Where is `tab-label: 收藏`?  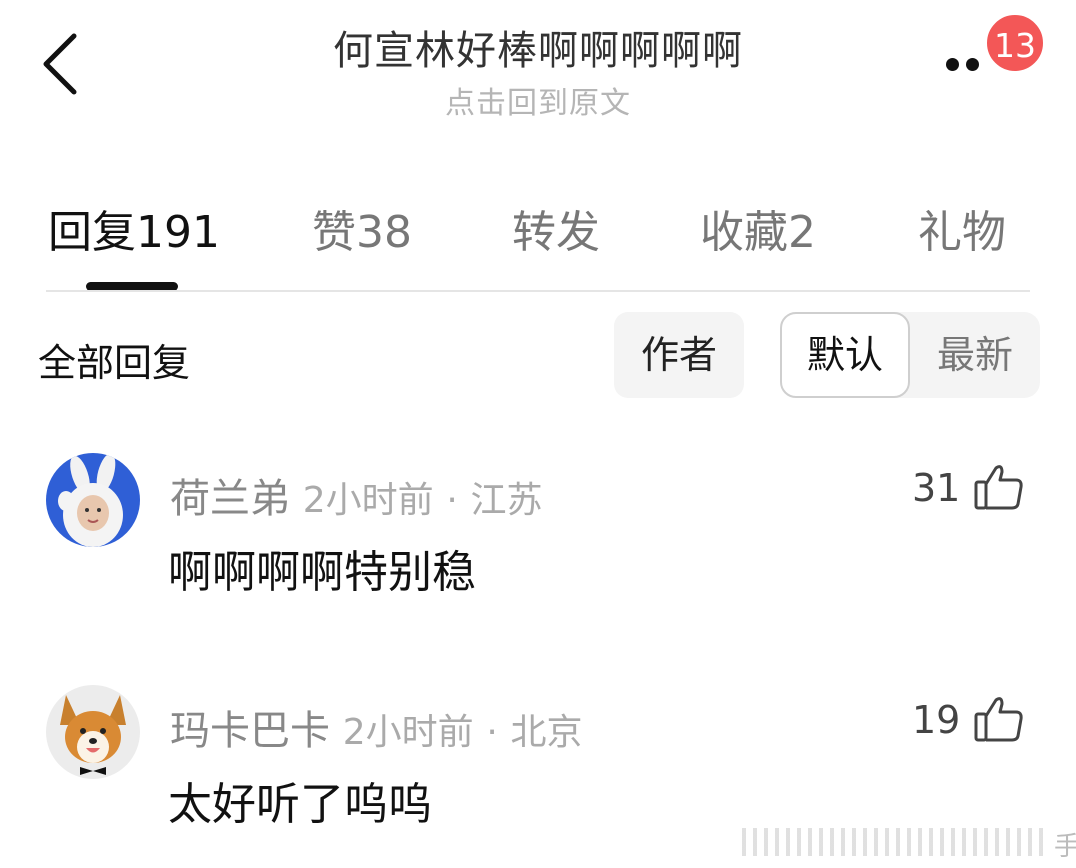 tab-label: 收藏 is located at coordinates (744, 232).